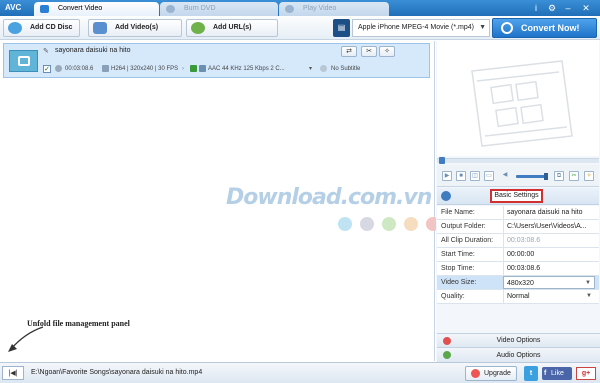  What do you see at coordinates (145, 69) in the screenshot?
I see `video-stream-info: H264 | 320x240 | 30 FPS` at bounding box center [145, 69].